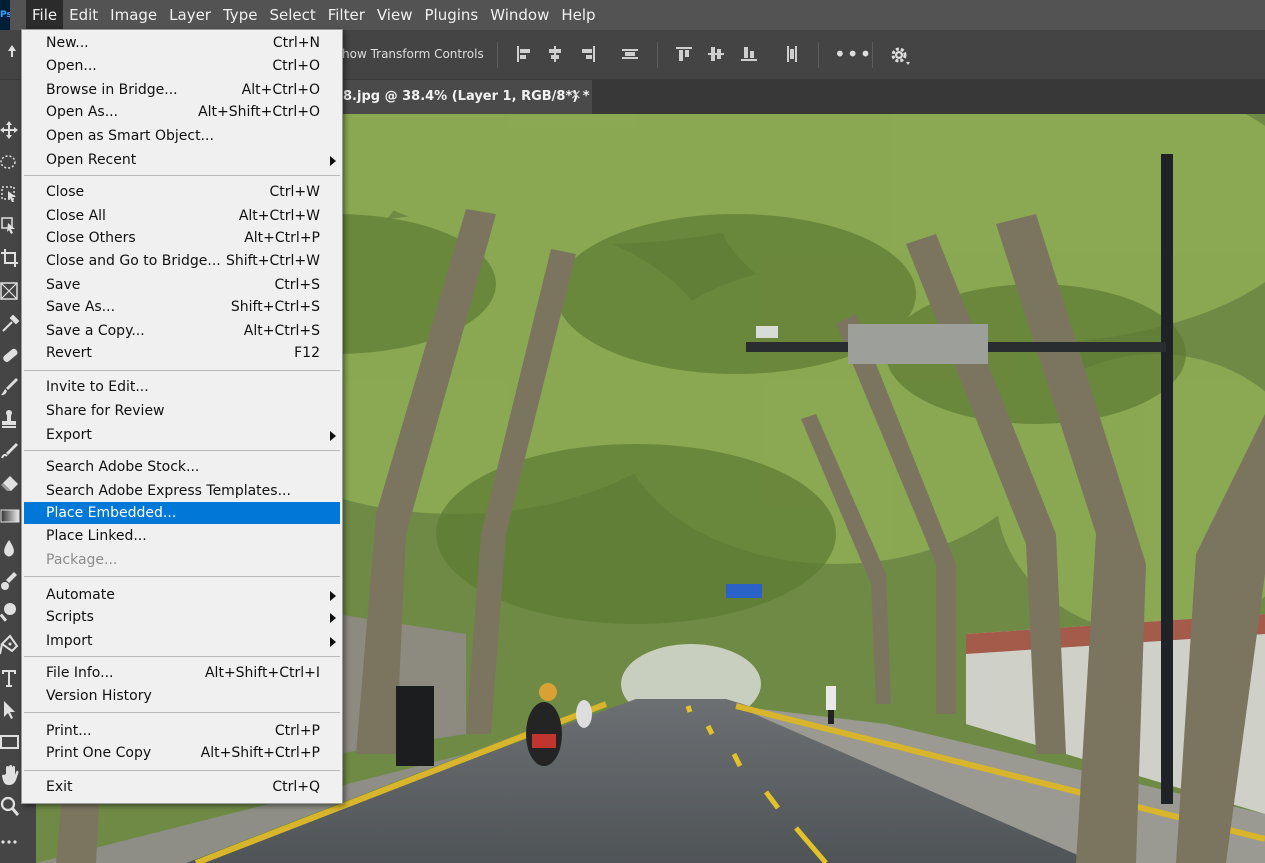  Describe the element at coordinates (555, 54) in the screenshot. I see `align-center-horizontal-icon` at that location.